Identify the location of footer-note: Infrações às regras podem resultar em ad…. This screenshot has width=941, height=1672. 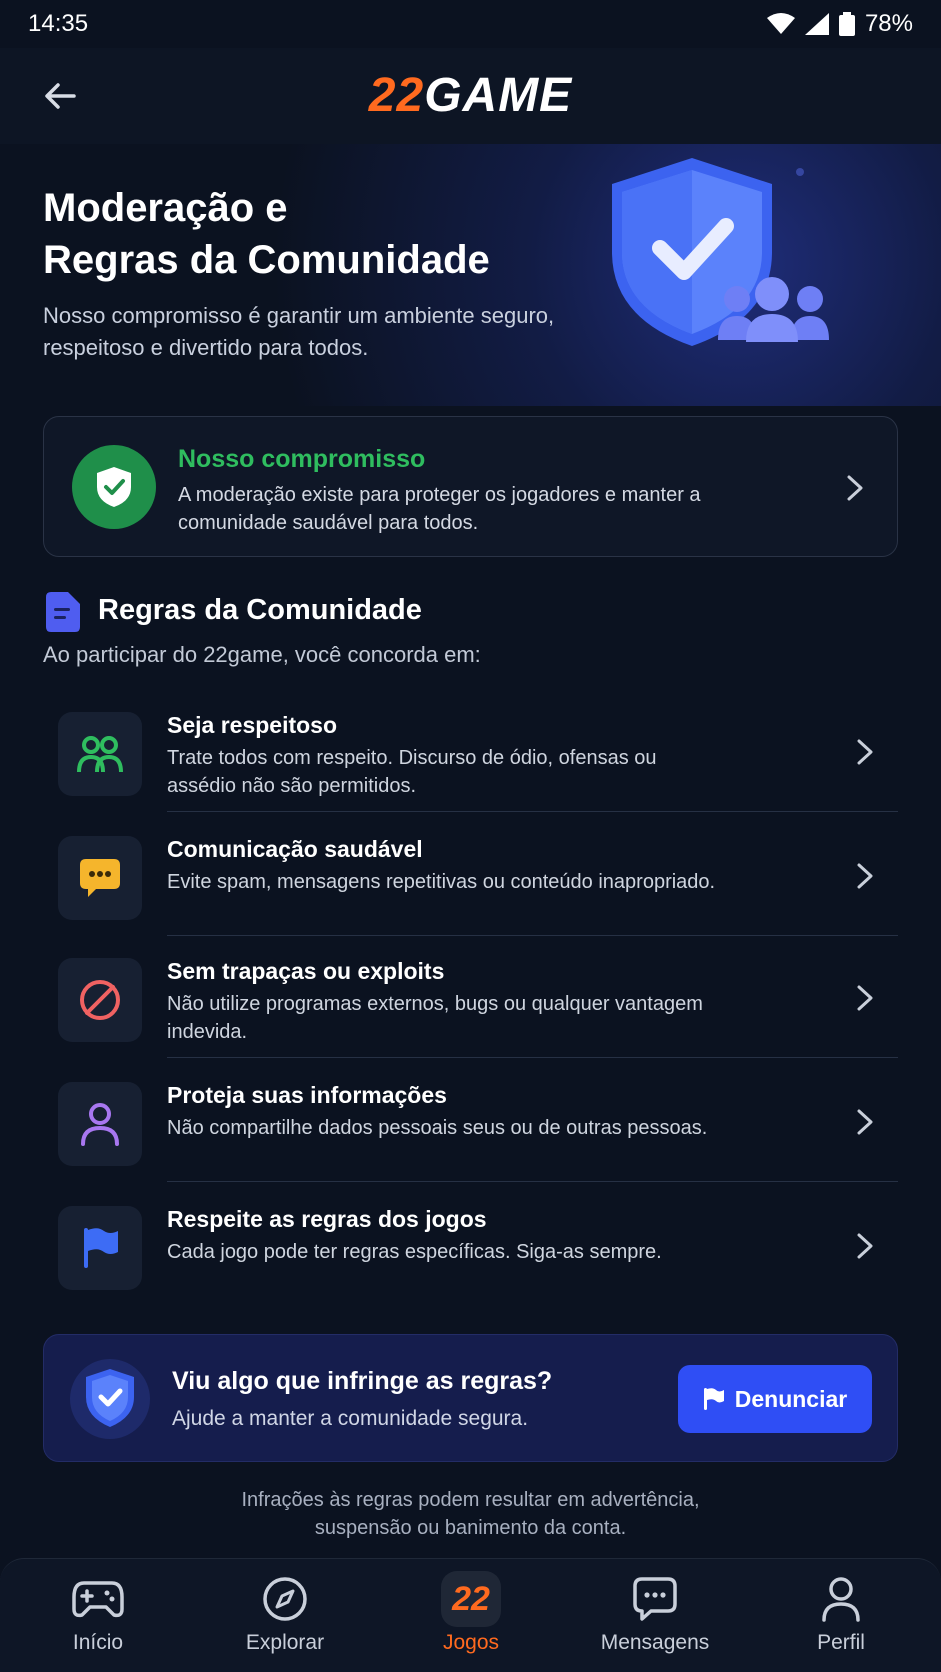
(470, 1514).